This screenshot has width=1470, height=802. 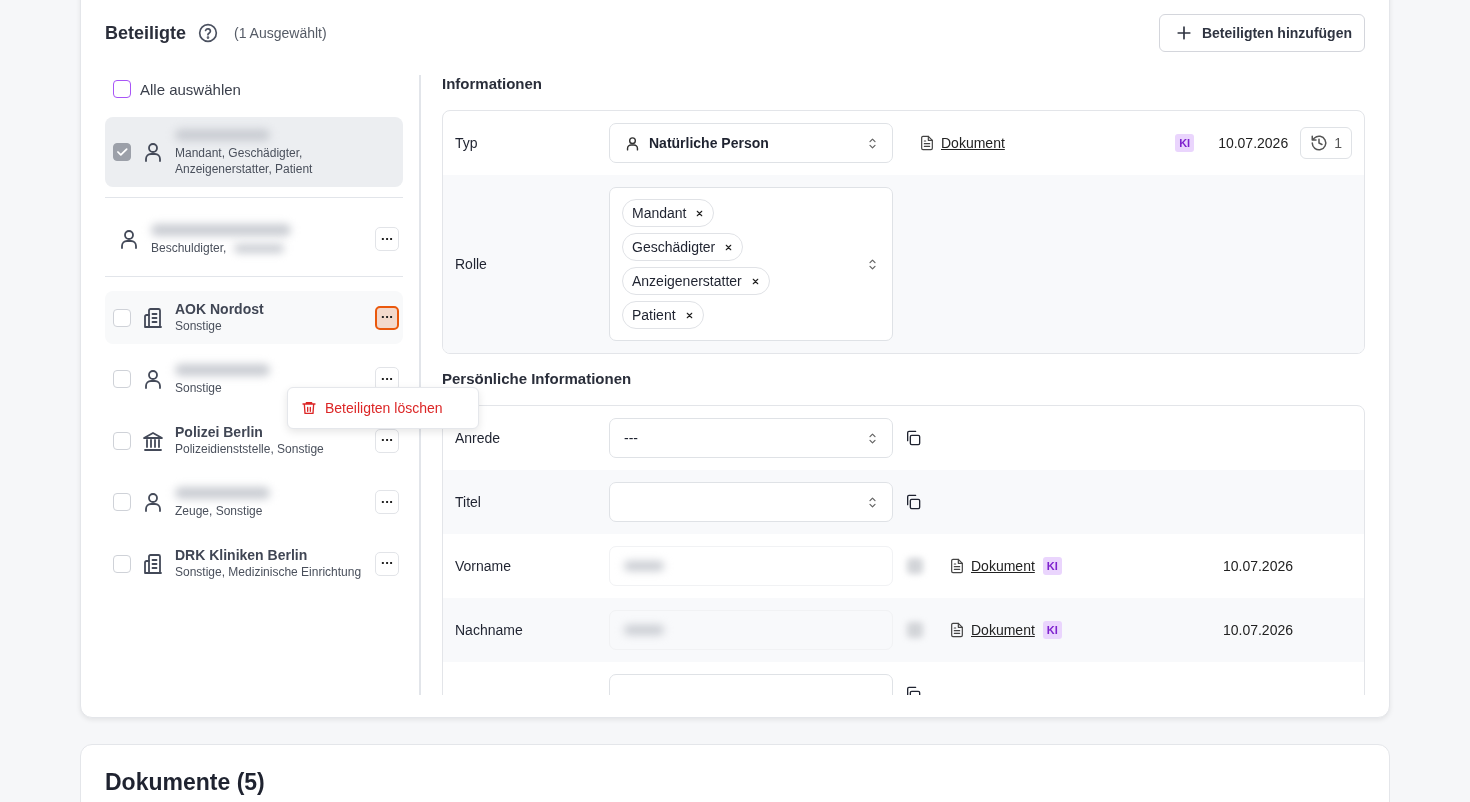 I want to click on field-label: Vorname, so click(x=484, y=566).